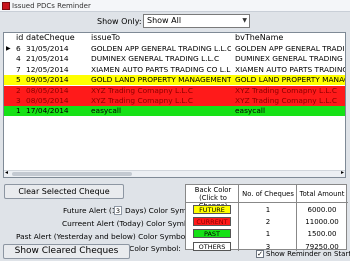 This screenshot has height=261, width=350. Describe the element at coordinates (6, 6) in the screenshot. I see `app-icon` at that location.